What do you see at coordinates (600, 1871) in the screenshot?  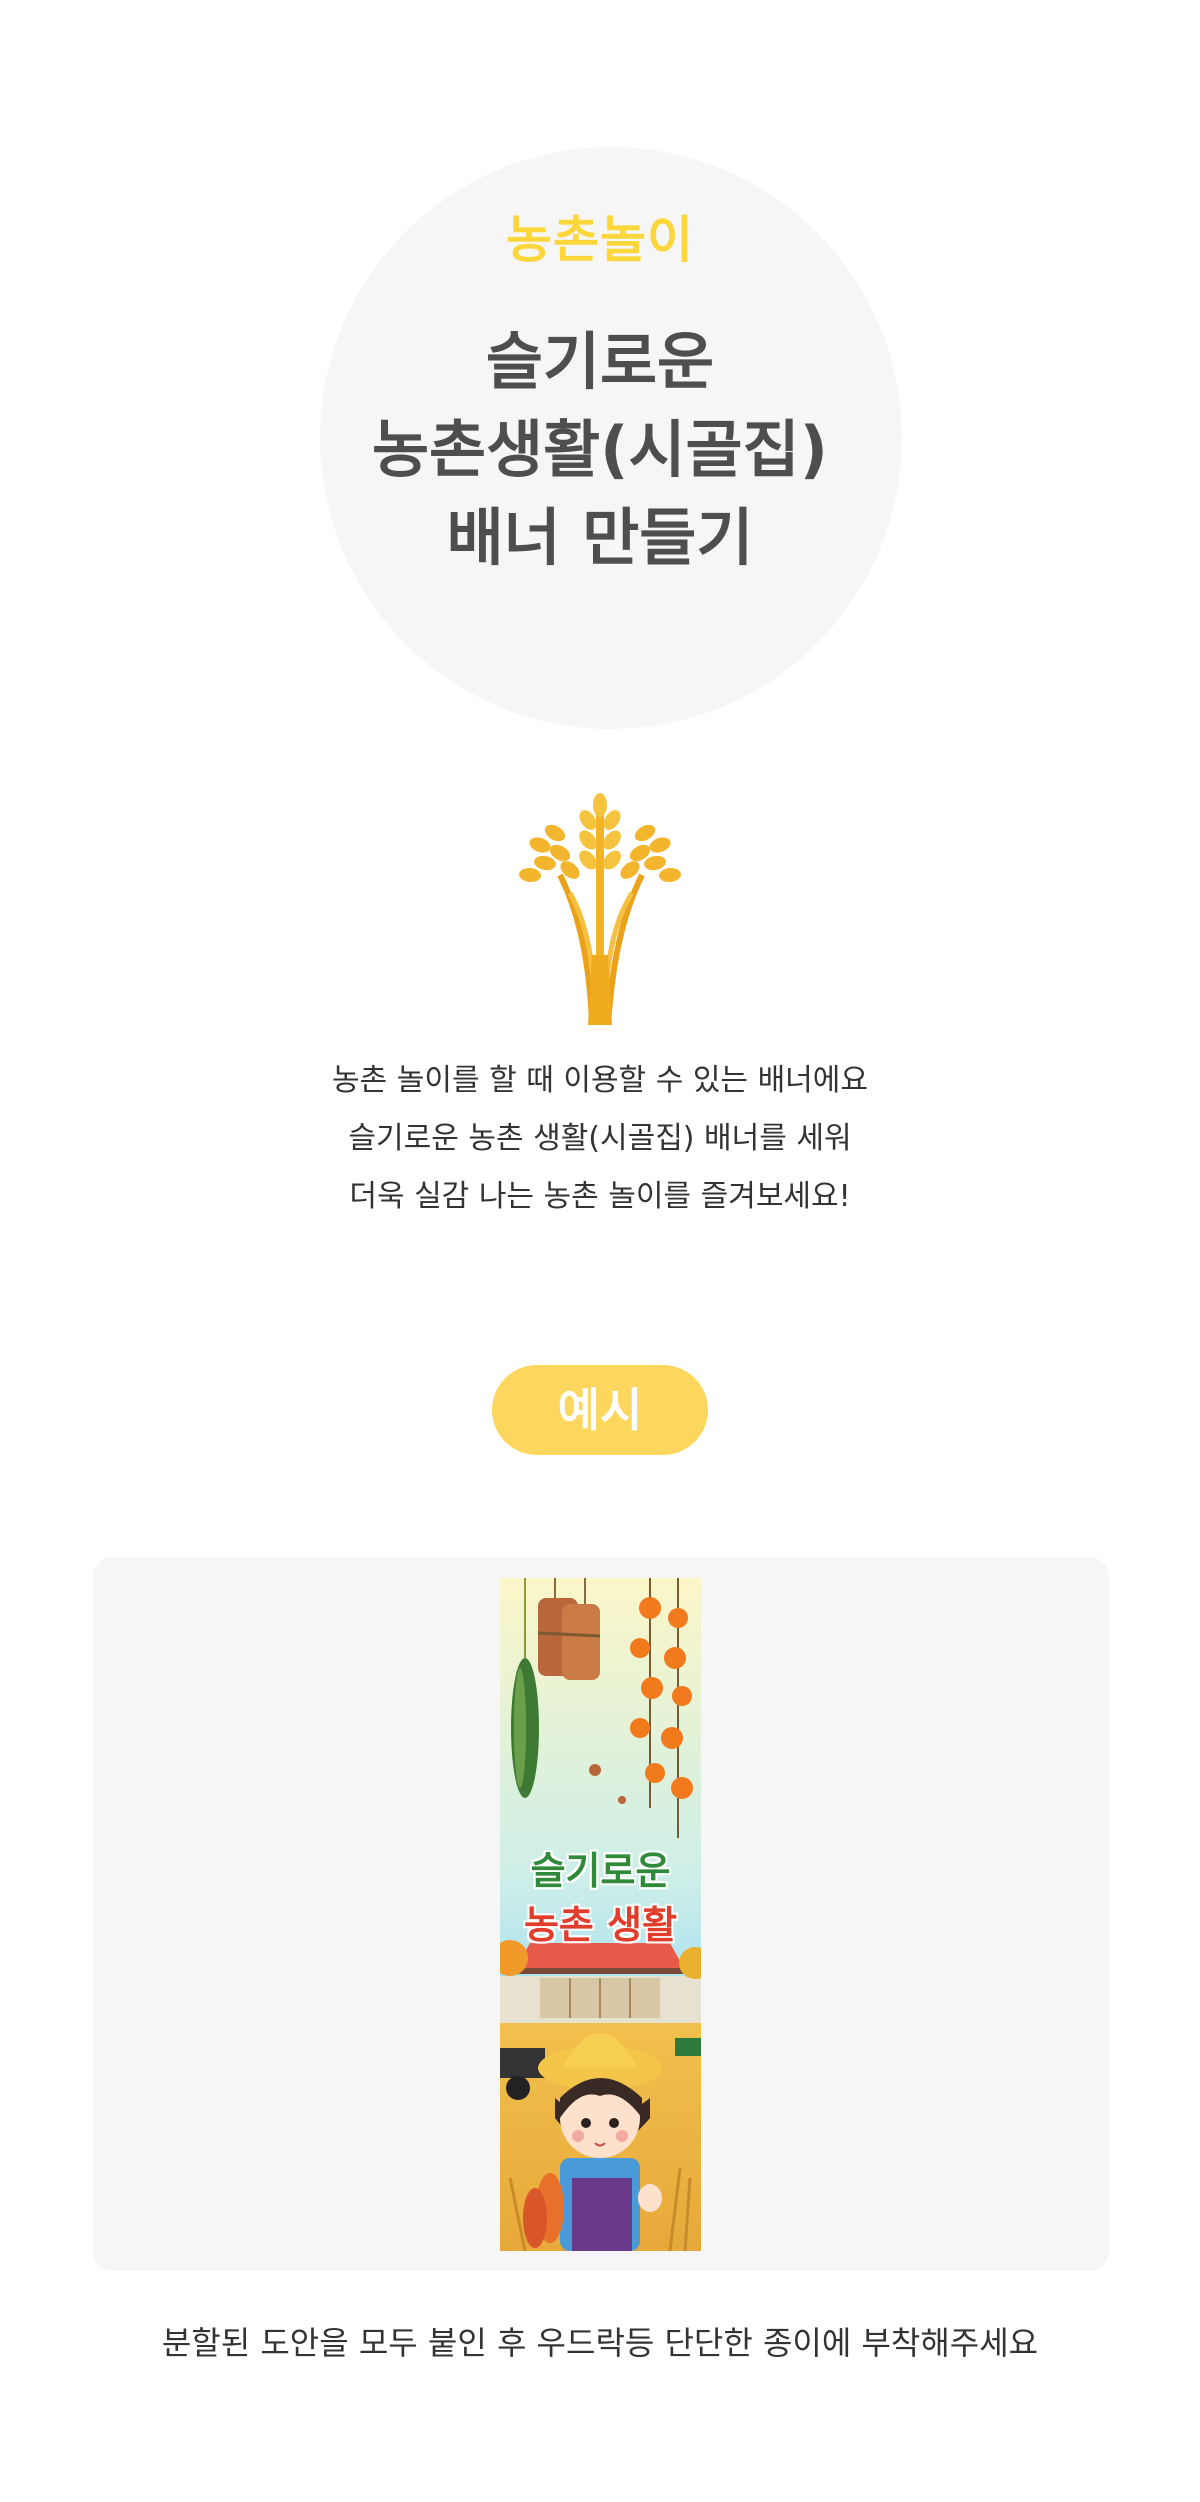 I see `banner-title-line-1: 슬기로운` at bounding box center [600, 1871].